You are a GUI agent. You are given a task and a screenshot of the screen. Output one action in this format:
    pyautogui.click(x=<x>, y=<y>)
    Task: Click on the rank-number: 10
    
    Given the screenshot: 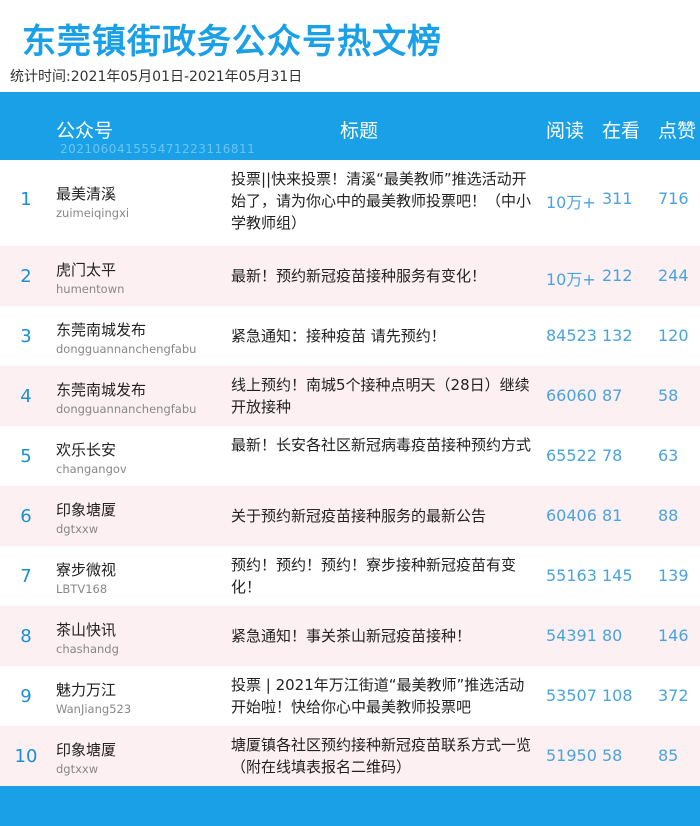 What is the action you would take?
    pyautogui.click(x=26, y=756)
    